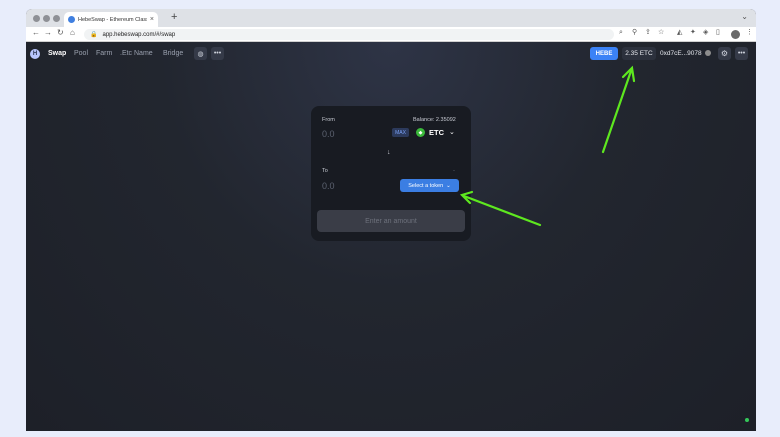 The width and height of the screenshot is (780, 437). I want to click on new-tab-button: +, so click(174, 17).